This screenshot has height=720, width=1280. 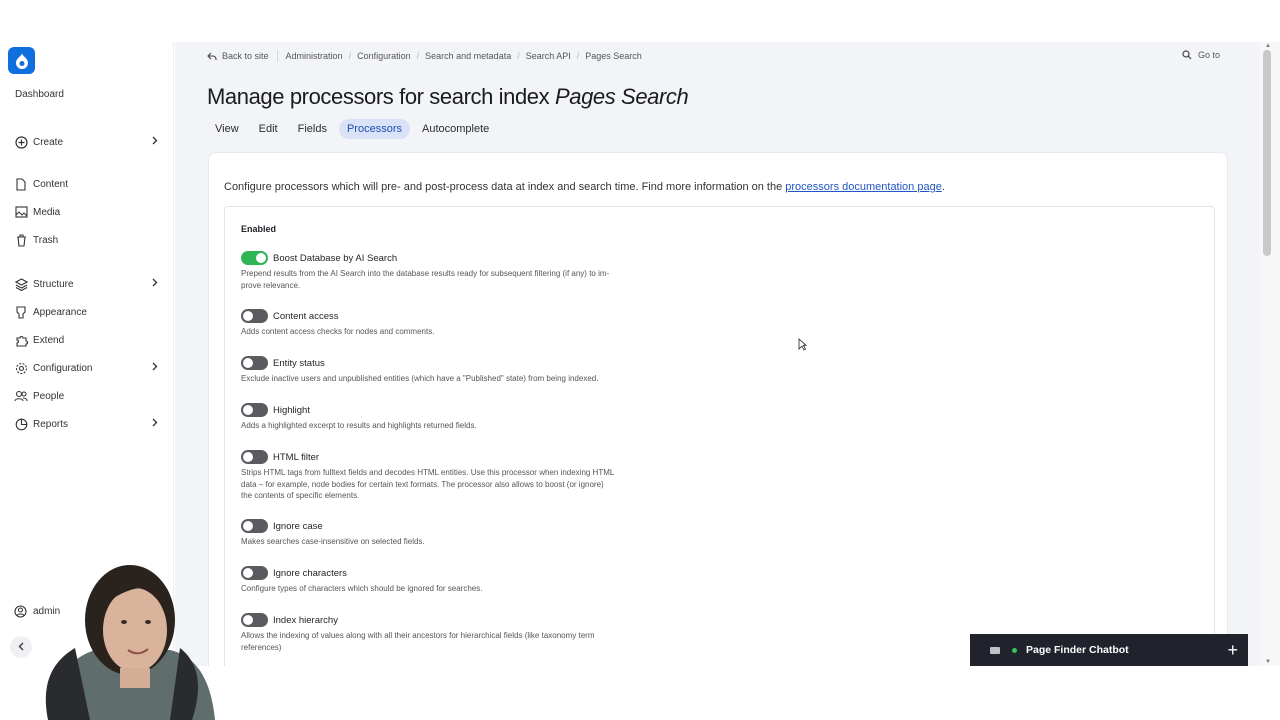 What do you see at coordinates (60, 312) in the screenshot?
I see `sidebar-item-label: Appearance` at bounding box center [60, 312].